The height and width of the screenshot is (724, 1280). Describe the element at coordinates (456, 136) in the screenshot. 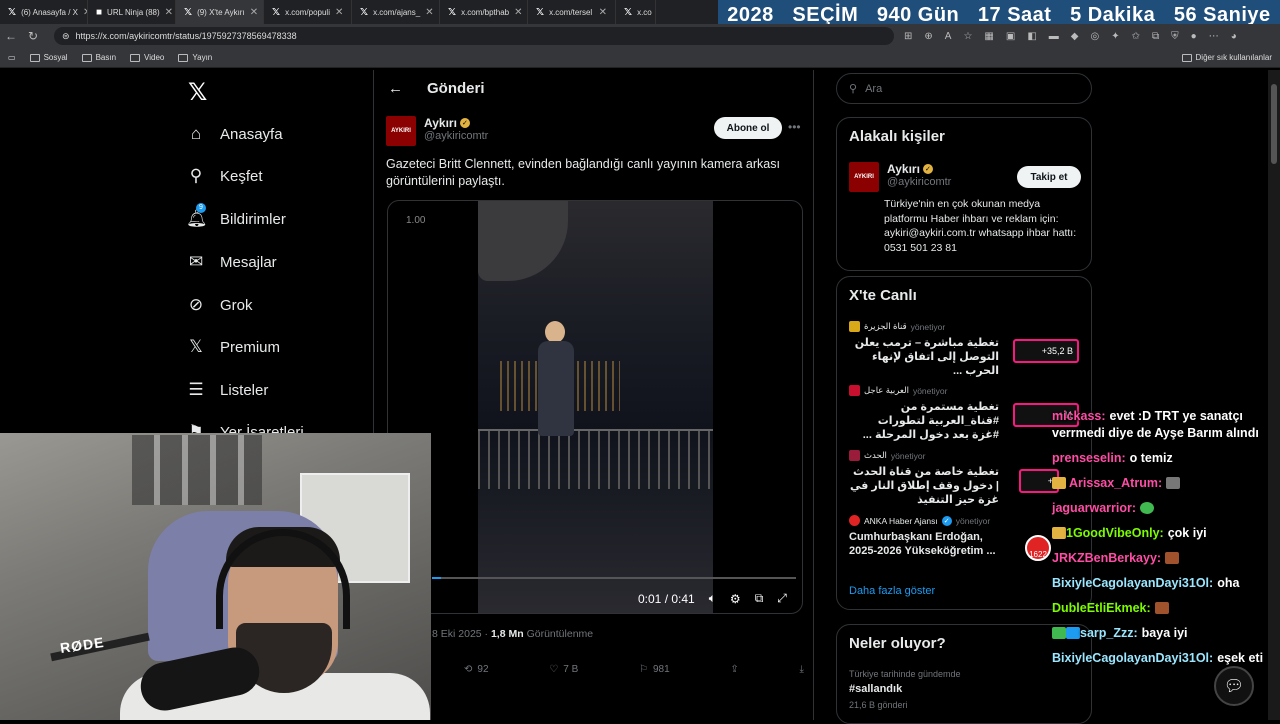

I see `author-handle: @aykiricomtr` at that location.